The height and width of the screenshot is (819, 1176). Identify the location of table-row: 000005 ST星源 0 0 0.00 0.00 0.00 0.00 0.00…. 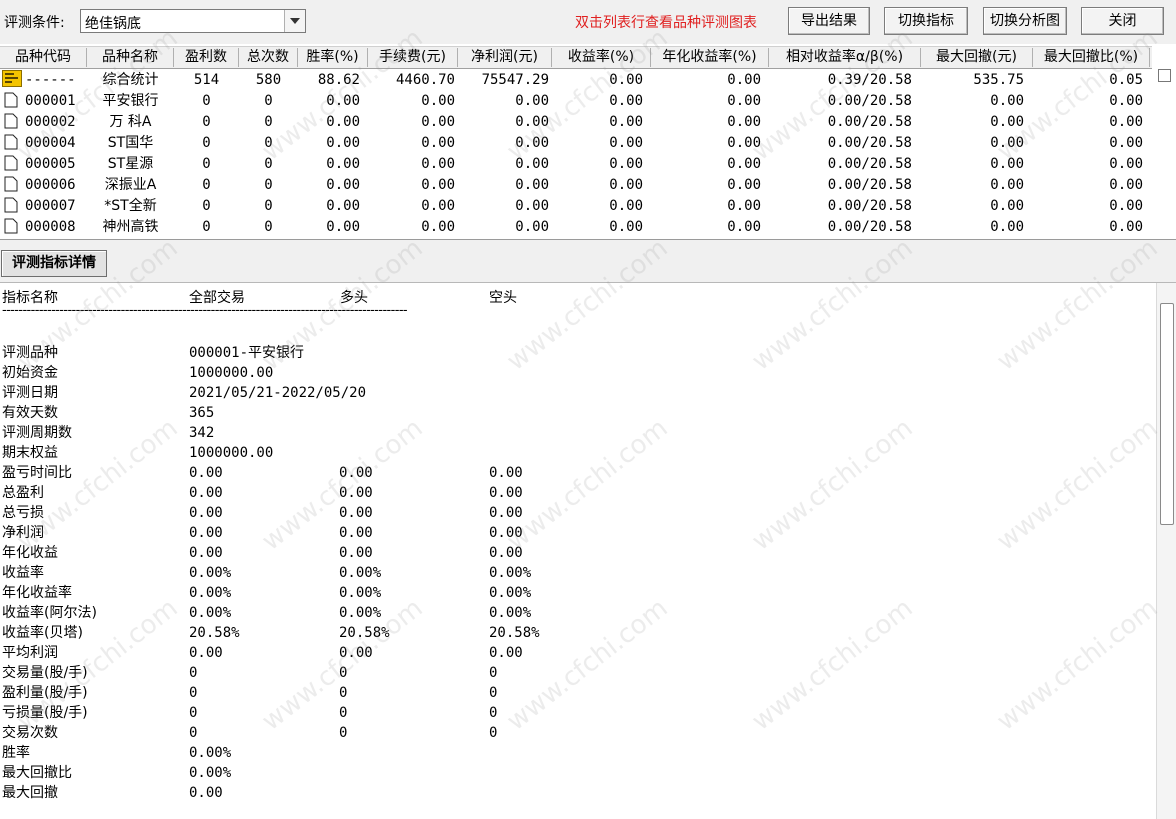
(576, 163).